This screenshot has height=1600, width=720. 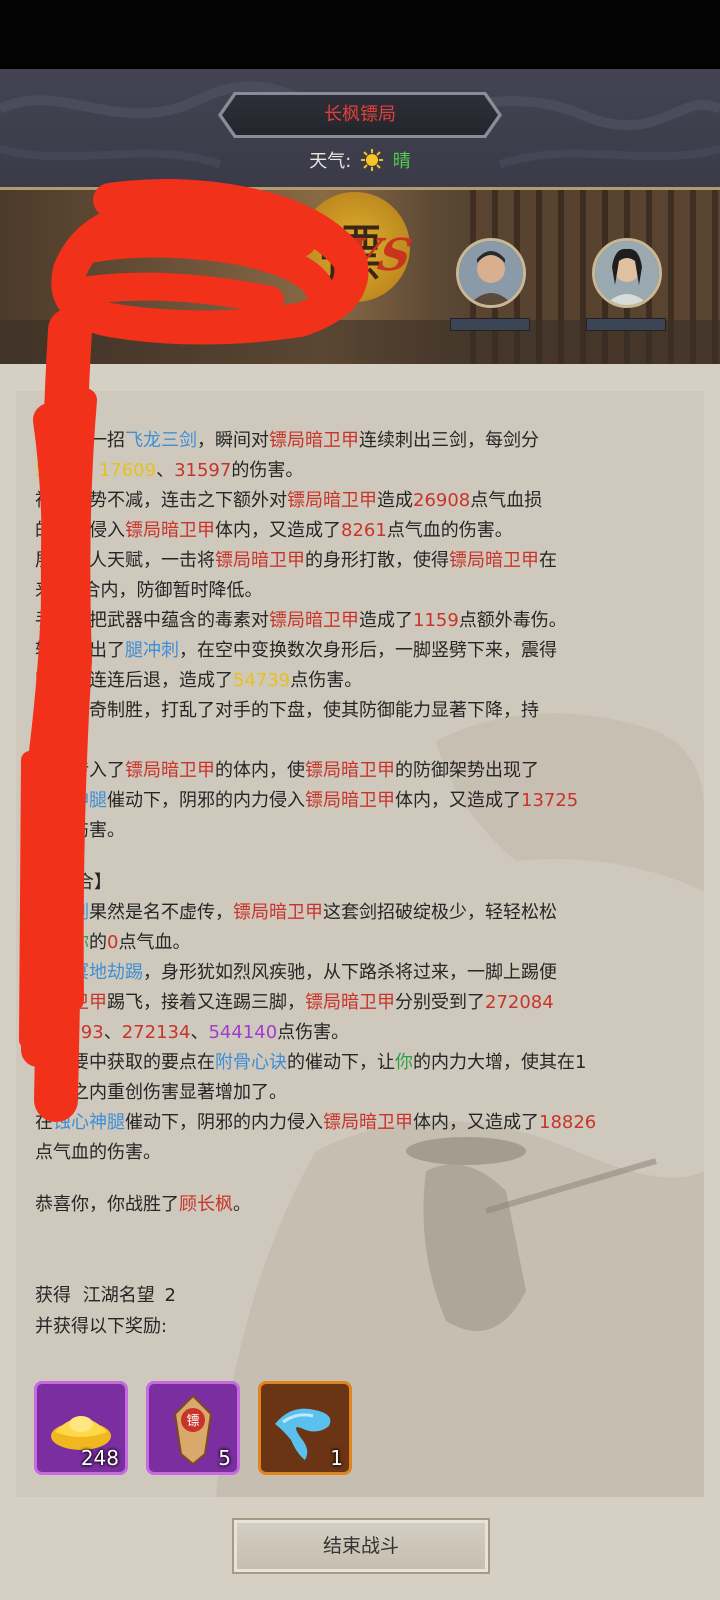 I want to click on log-keyword: 17609, so click(x=127, y=470).